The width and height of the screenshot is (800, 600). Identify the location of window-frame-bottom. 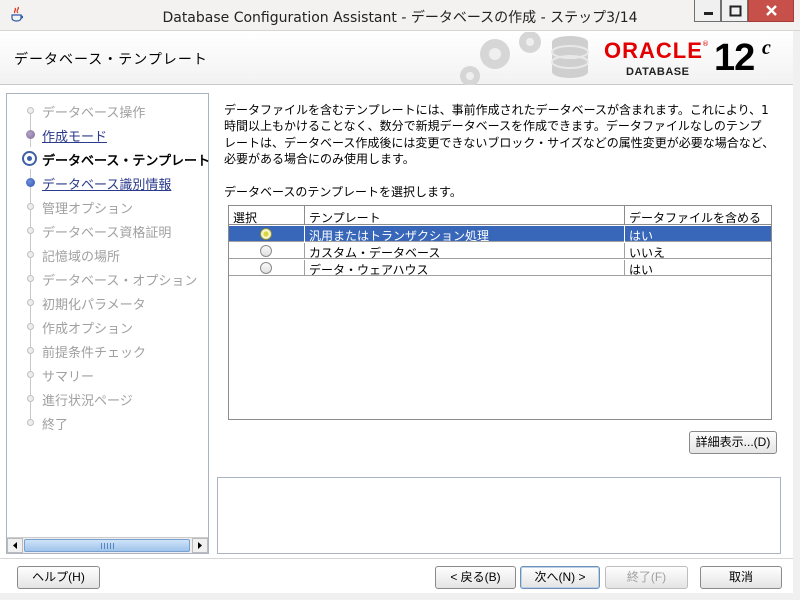
(400, 596).